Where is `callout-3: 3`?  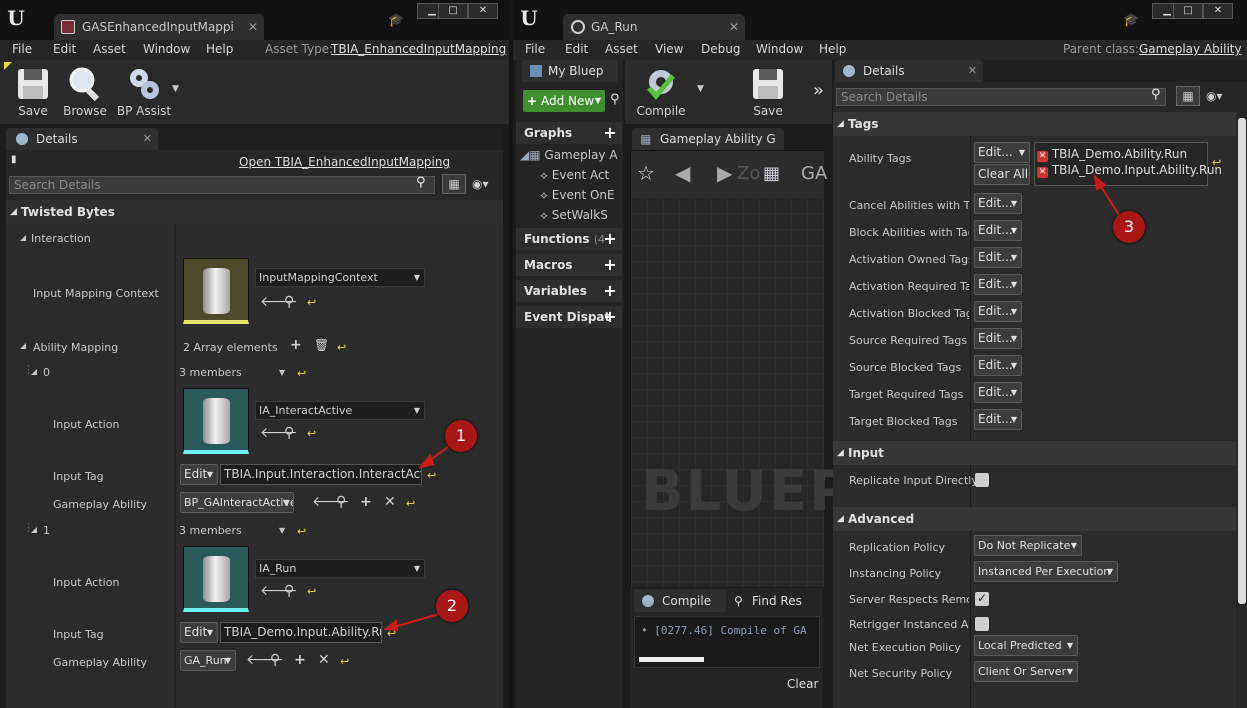
callout-3: 3 is located at coordinates (1129, 227).